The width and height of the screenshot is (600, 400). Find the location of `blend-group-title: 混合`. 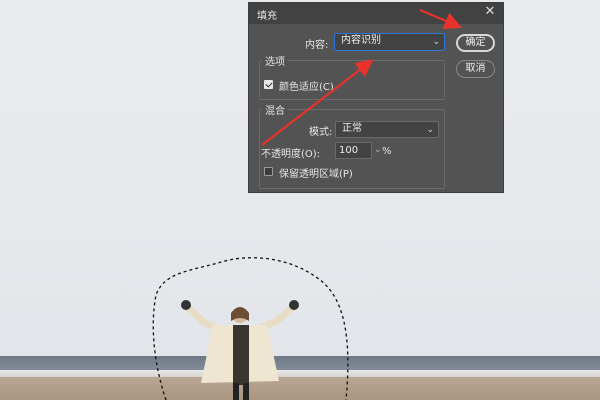

blend-group-title: 混合 is located at coordinates (275, 109).